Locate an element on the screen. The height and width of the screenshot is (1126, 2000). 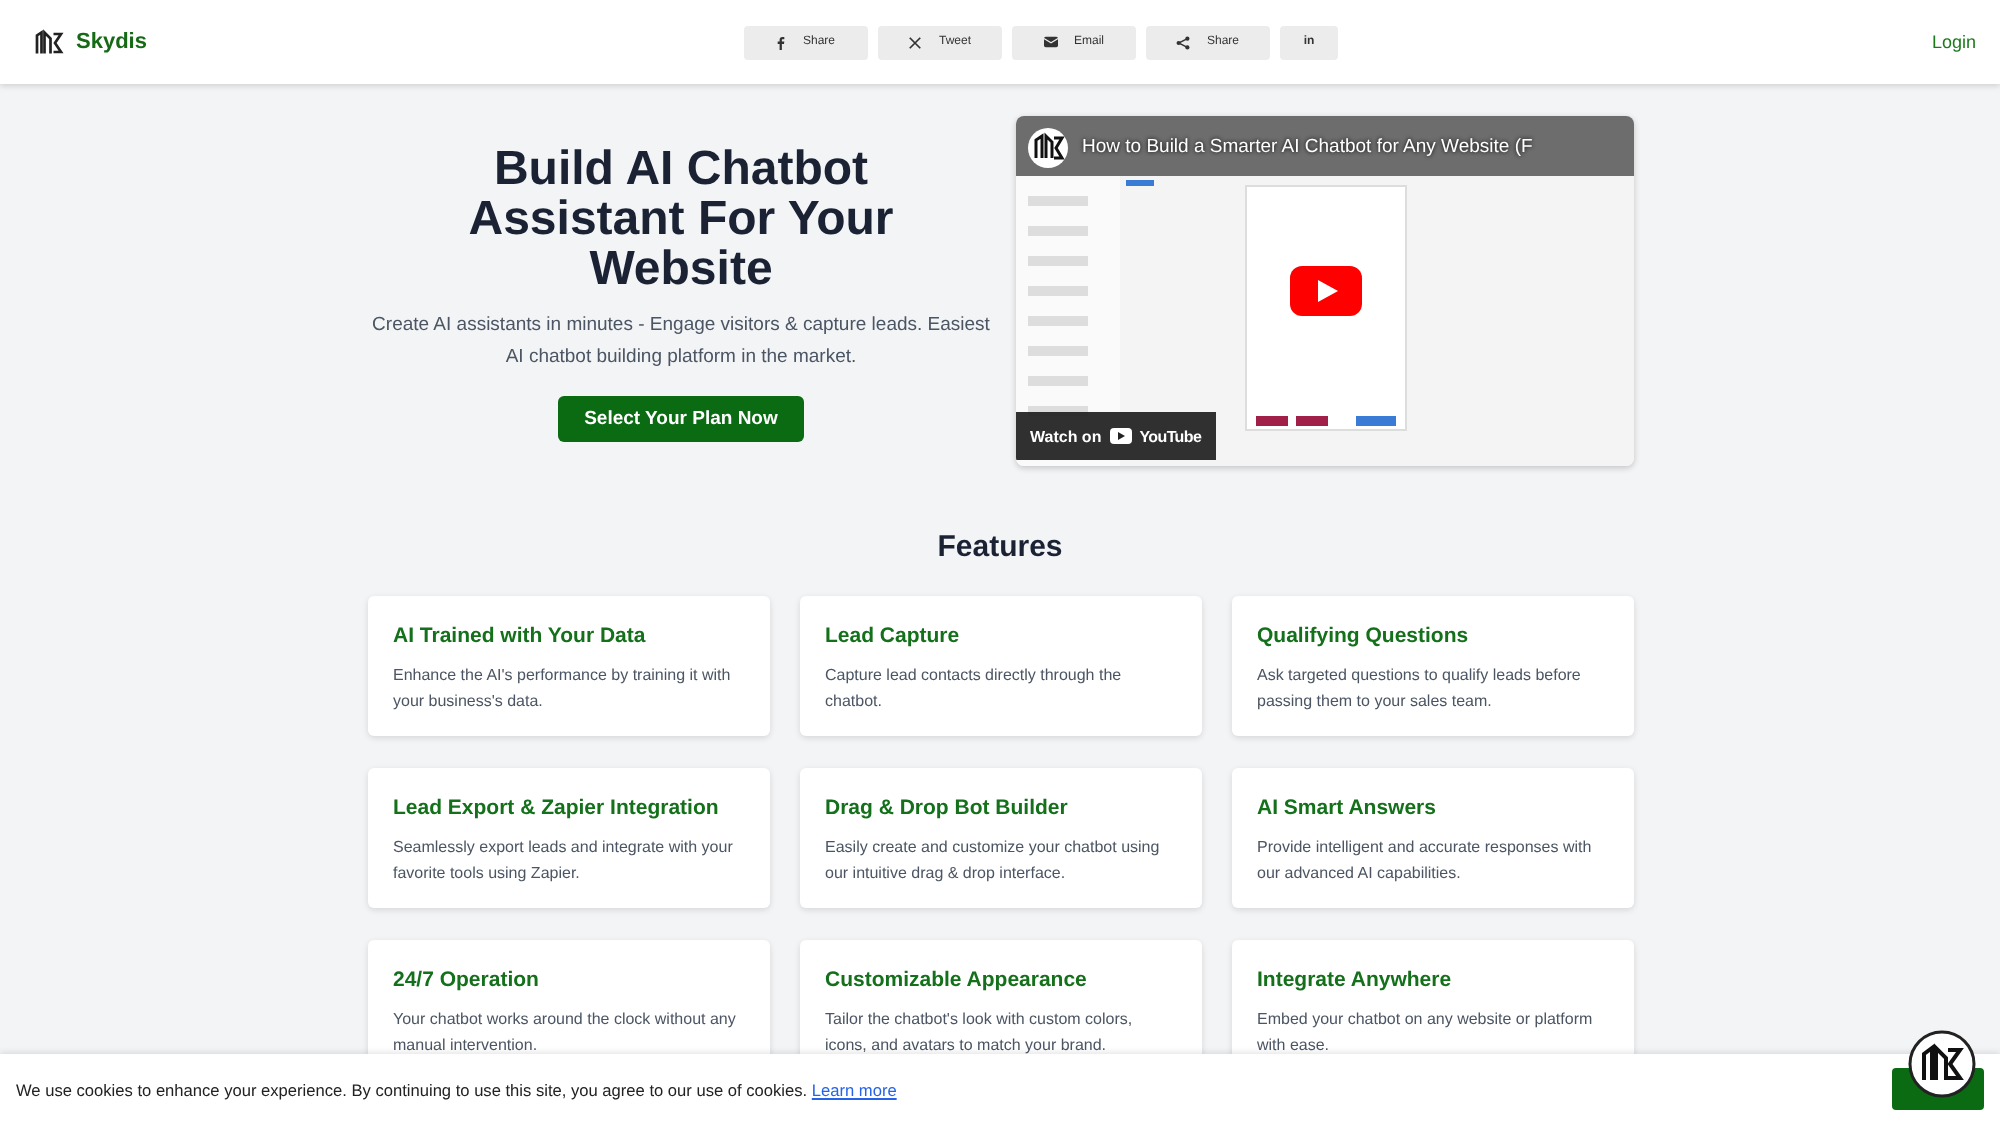
feature-title: AI Trained with Your Data is located at coordinates (520, 636).